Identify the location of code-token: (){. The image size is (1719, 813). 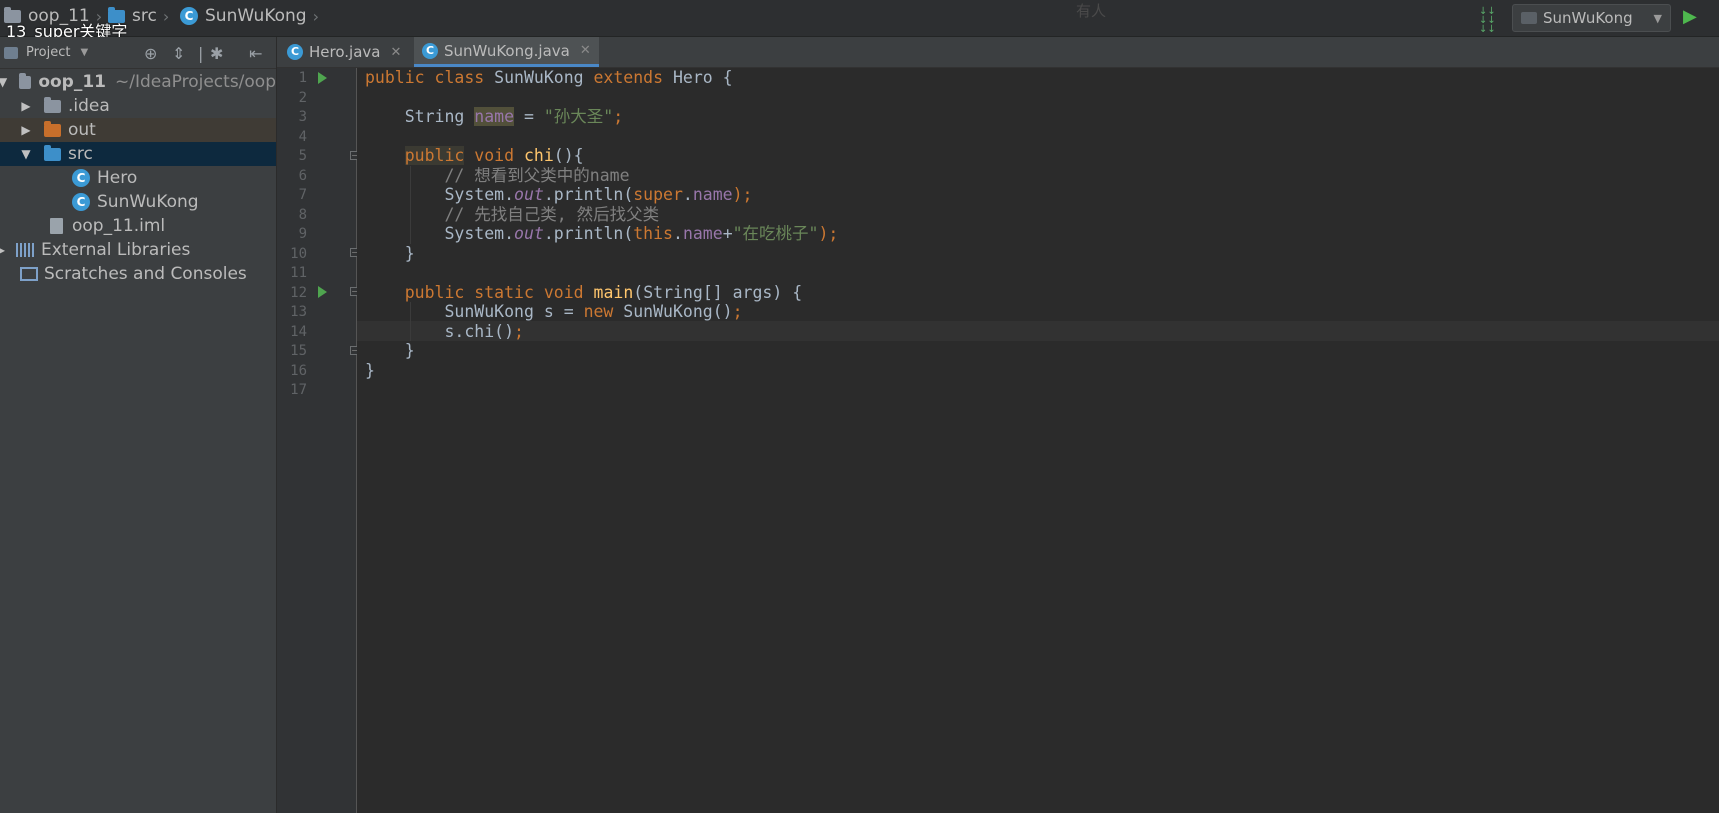
(568, 155).